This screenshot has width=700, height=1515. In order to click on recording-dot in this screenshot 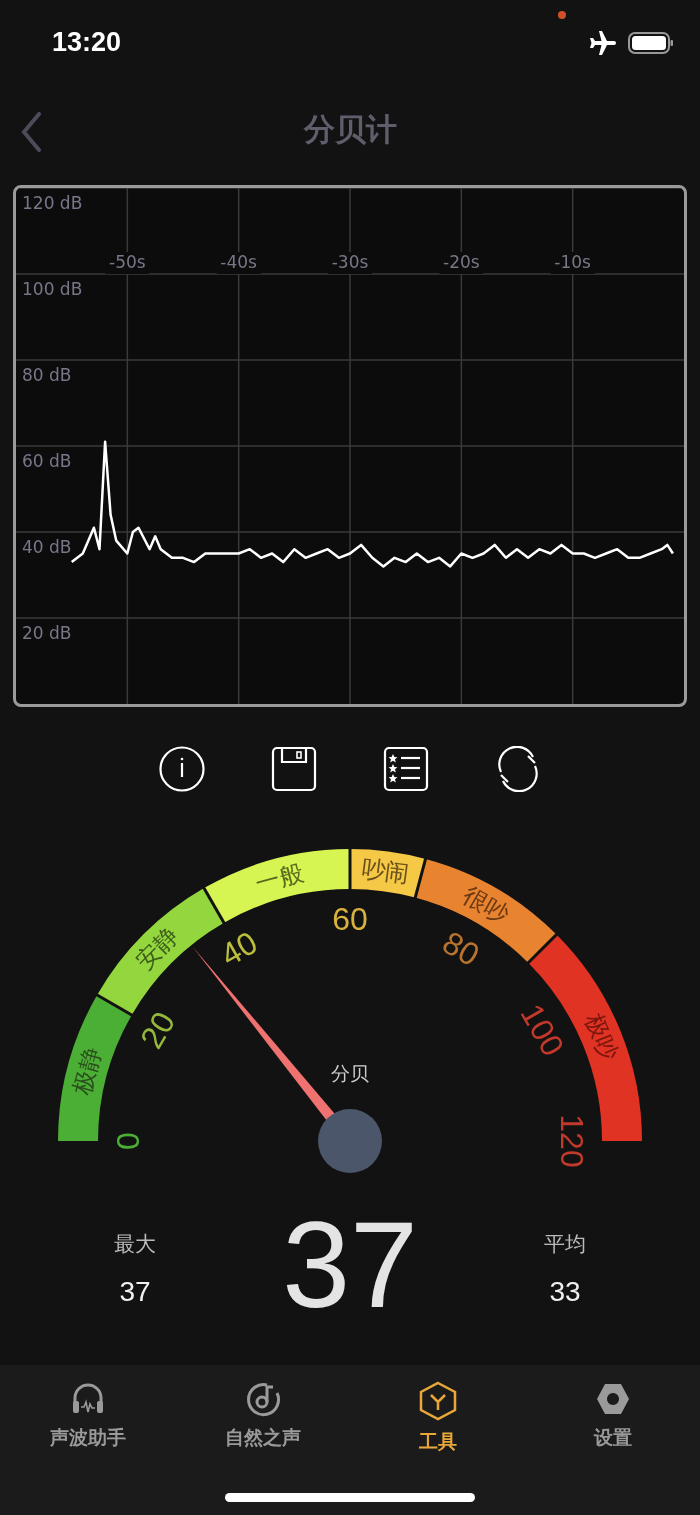, I will do `click(562, 15)`.